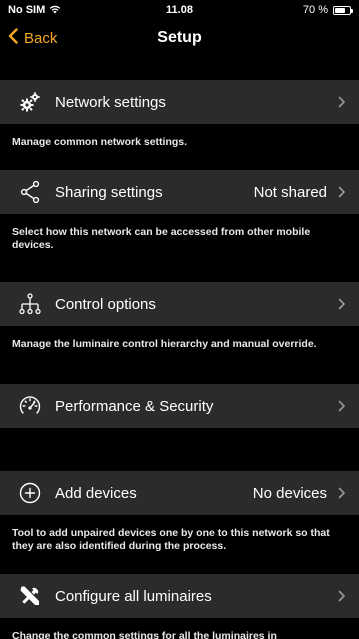  What do you see at coordinates (289, 493) in the screenshot?
I see `devices-status-value: No devices` at bounding box center [289, 493].